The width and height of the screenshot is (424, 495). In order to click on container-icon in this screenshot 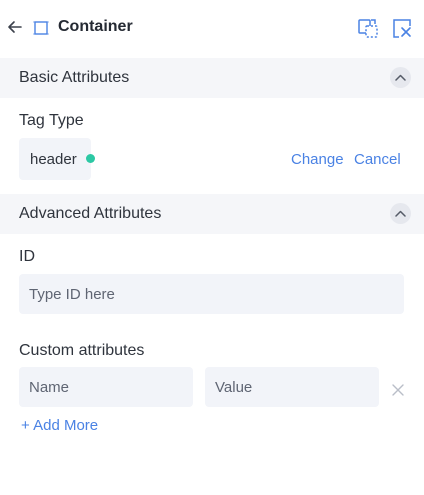, I will do `click(41, 28)`.